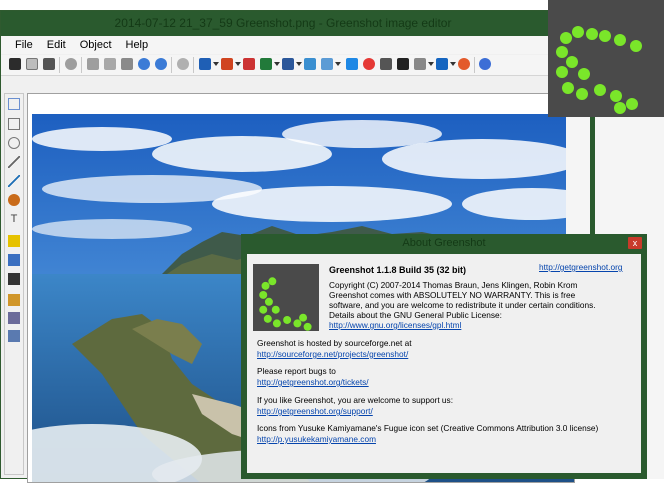 This screenshot has height=483, width=664. I want to click on drawing-tools-strip: T, so click(14, 284).